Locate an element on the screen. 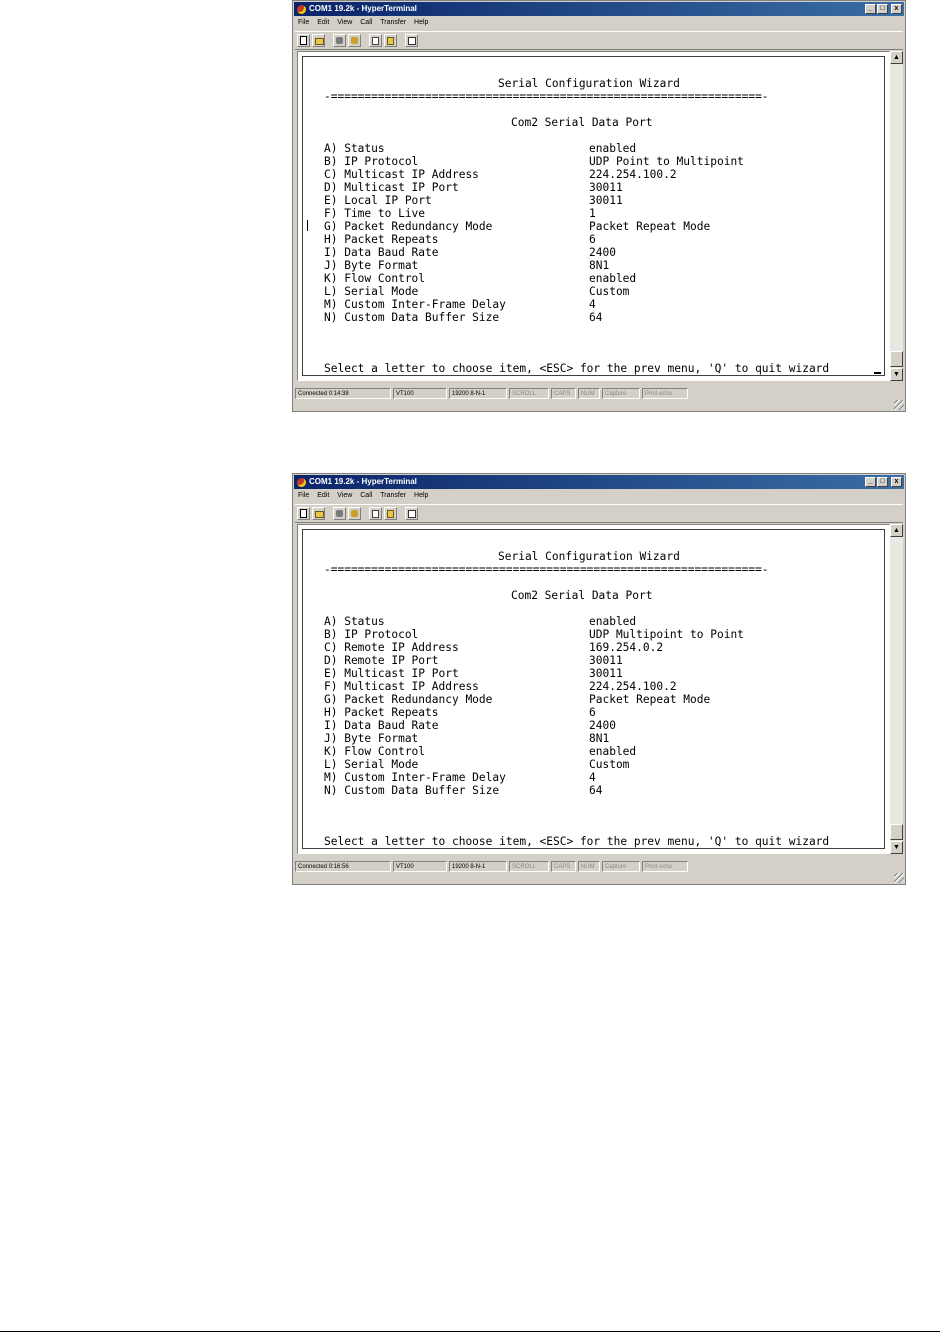 Image resolution: width=940 pixels, height=1335 pixels. menu-item-f: F) Time to Live 1 is located at coordinates (594, 213).